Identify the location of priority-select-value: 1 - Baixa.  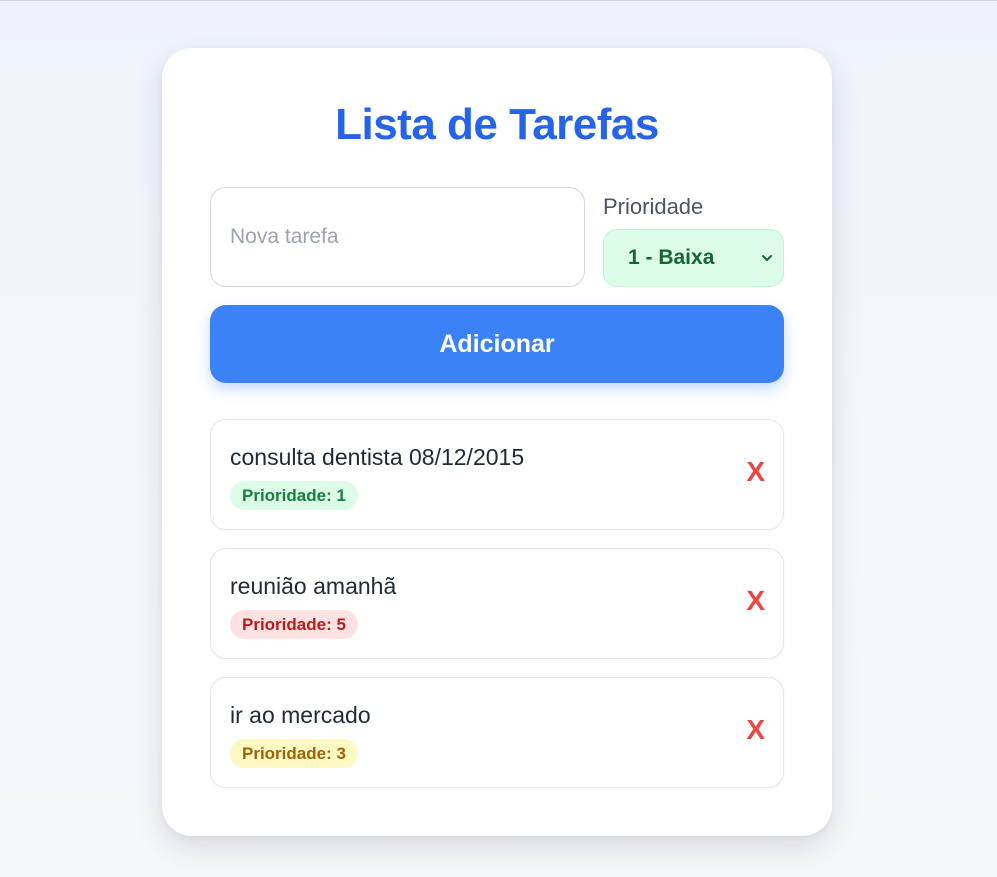
(671, 257).